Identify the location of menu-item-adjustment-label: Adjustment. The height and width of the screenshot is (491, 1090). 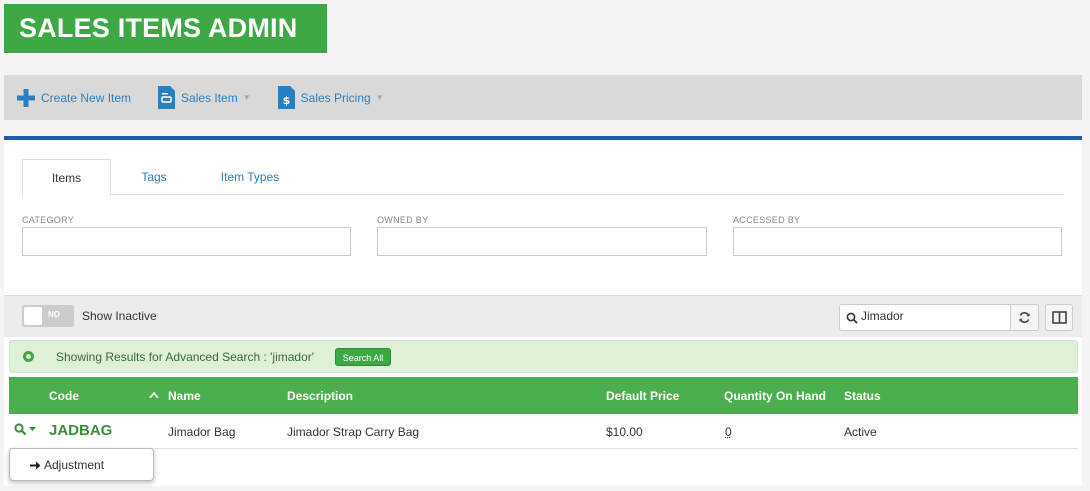
(74, 465).